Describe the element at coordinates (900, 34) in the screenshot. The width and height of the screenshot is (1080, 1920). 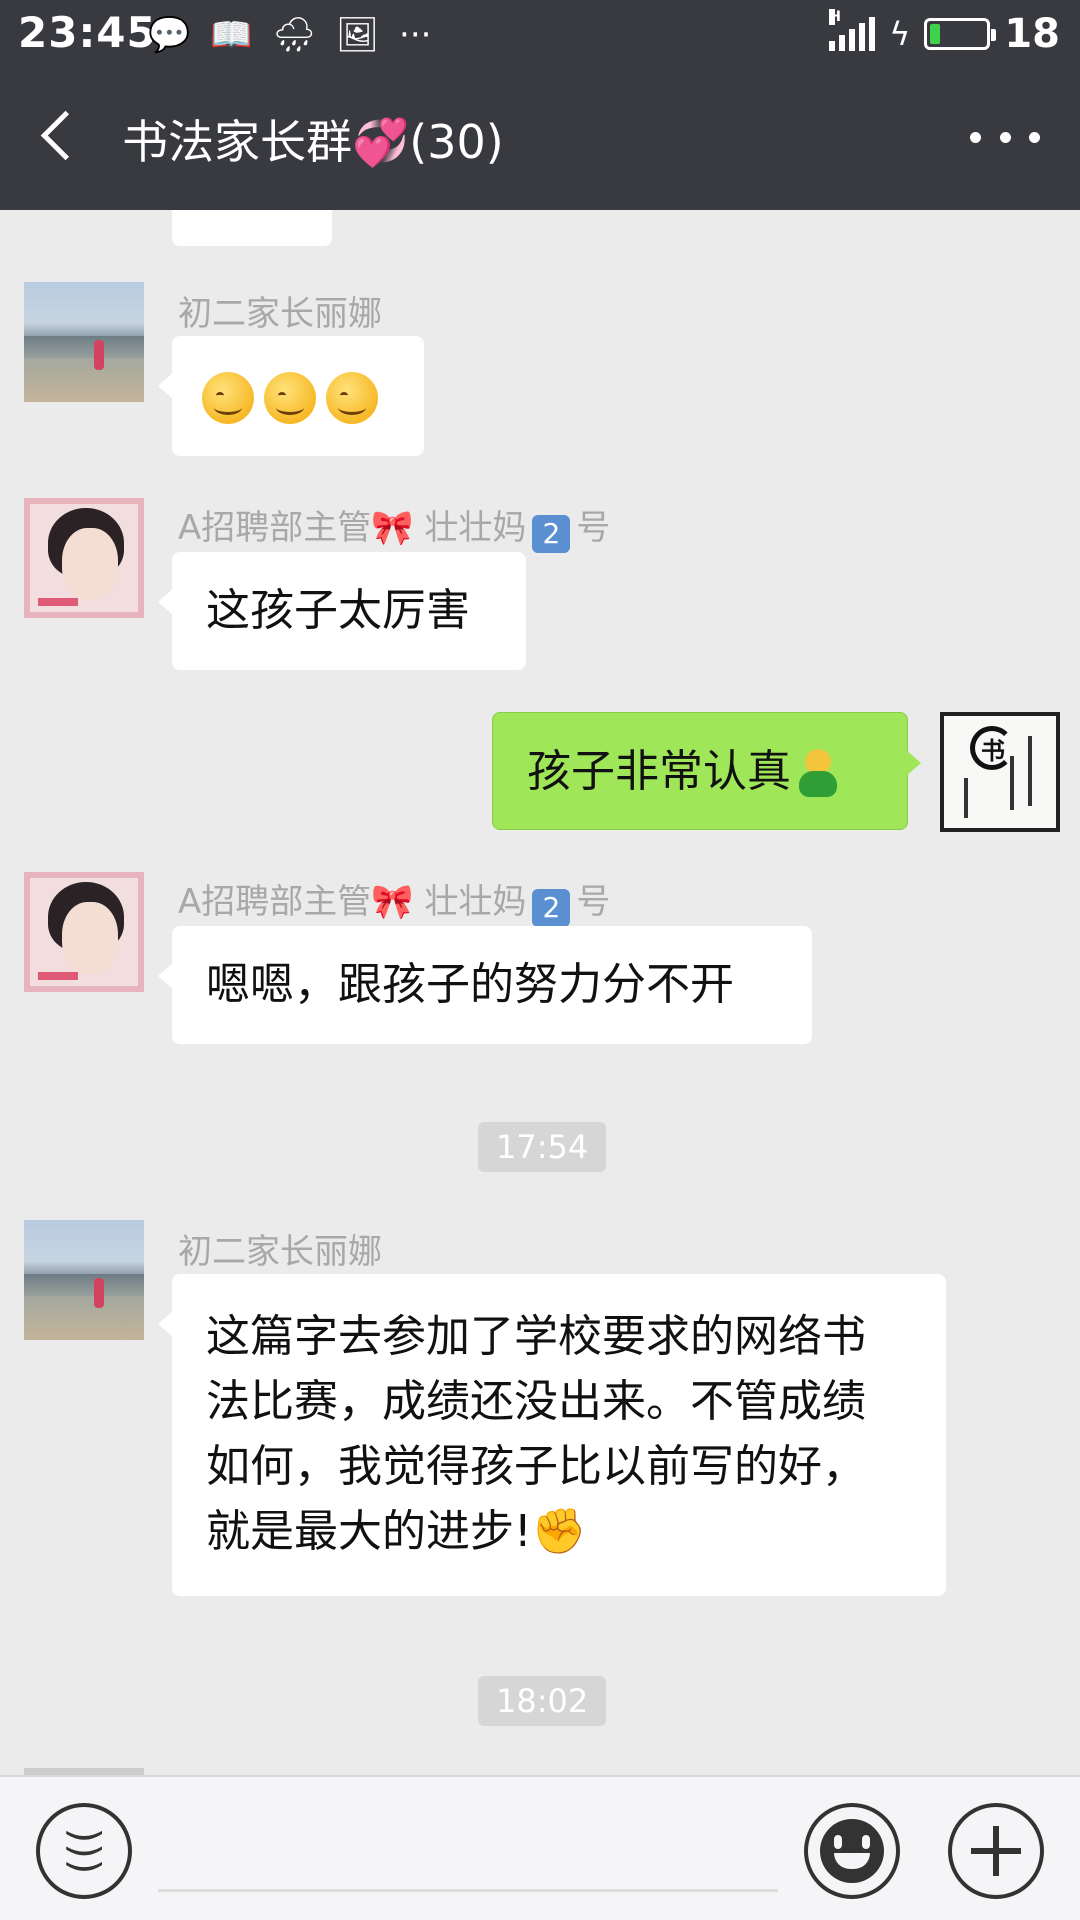
I see `charging-icon: ϟ` at that location.